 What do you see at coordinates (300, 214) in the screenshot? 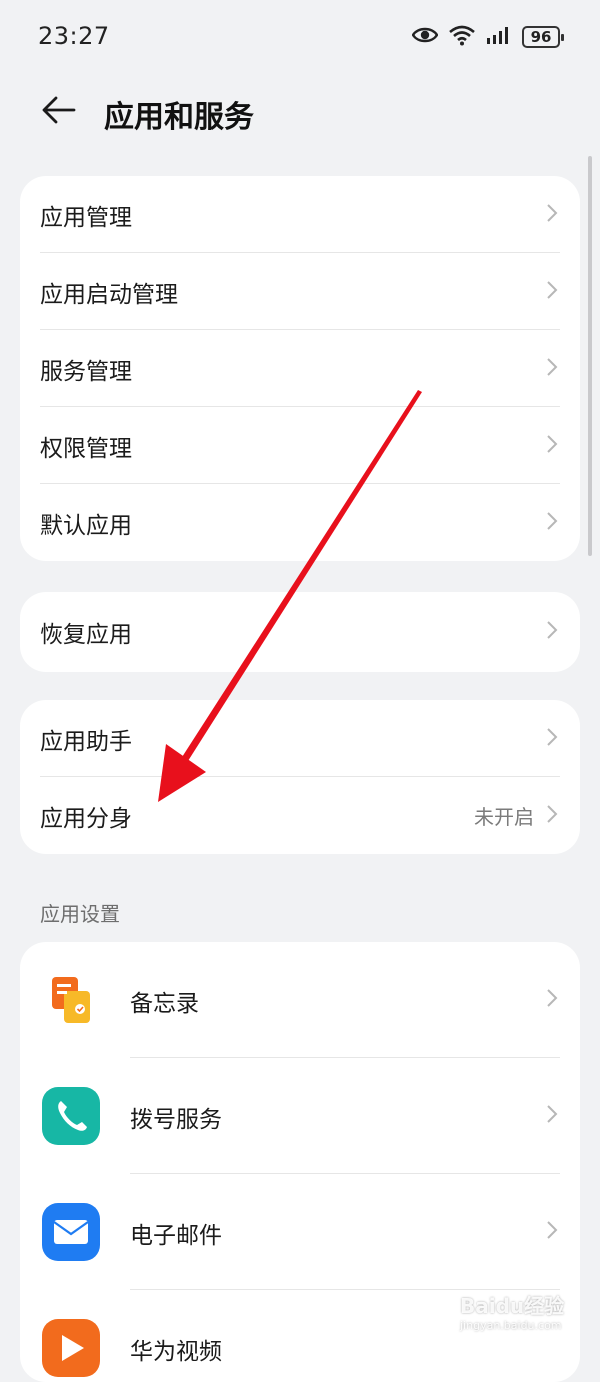
I see `list-item-app-management: 应用管理` at bounding box center [300, 214].